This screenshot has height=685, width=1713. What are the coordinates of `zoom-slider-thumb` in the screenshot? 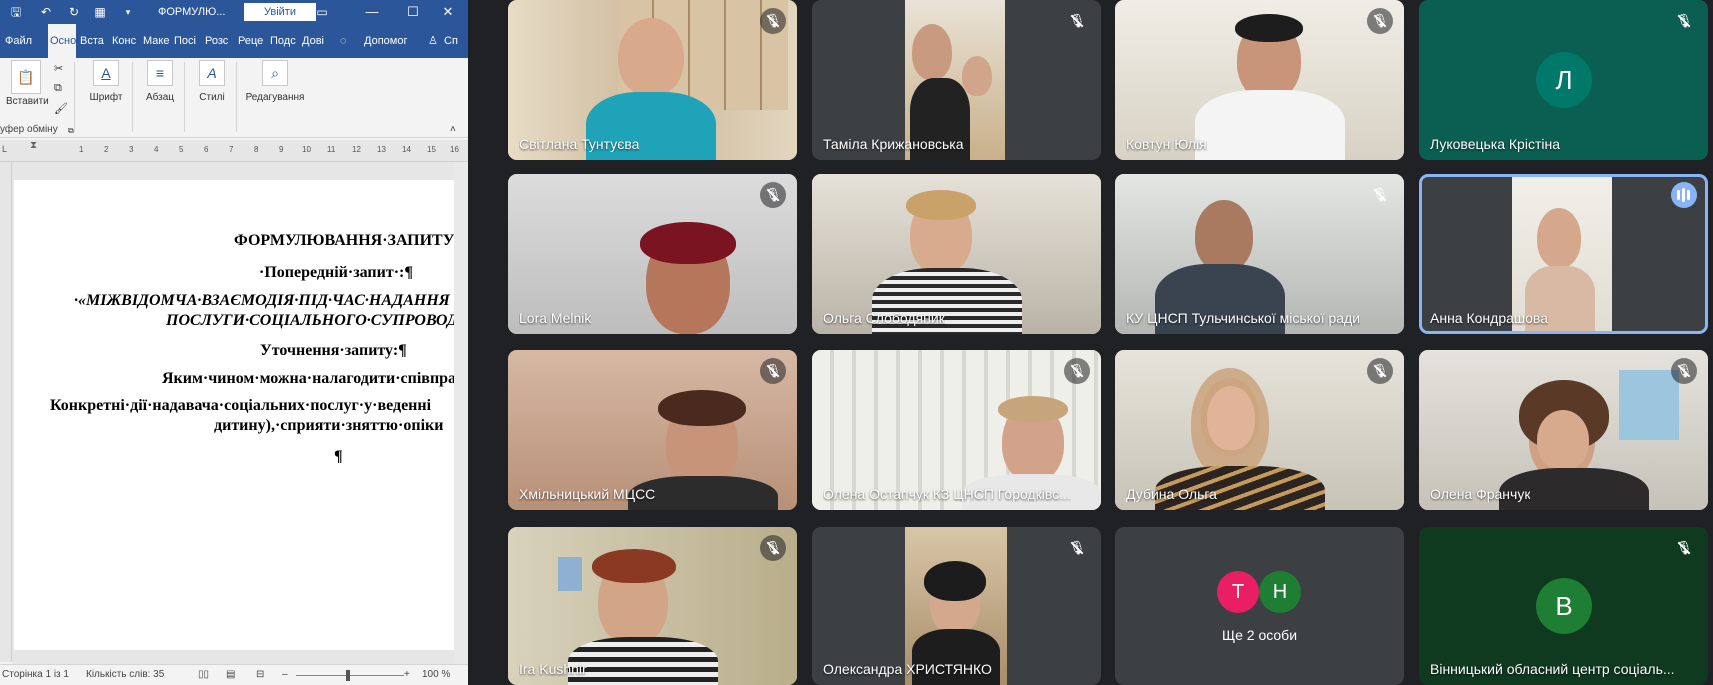 It's located at (348, 675).